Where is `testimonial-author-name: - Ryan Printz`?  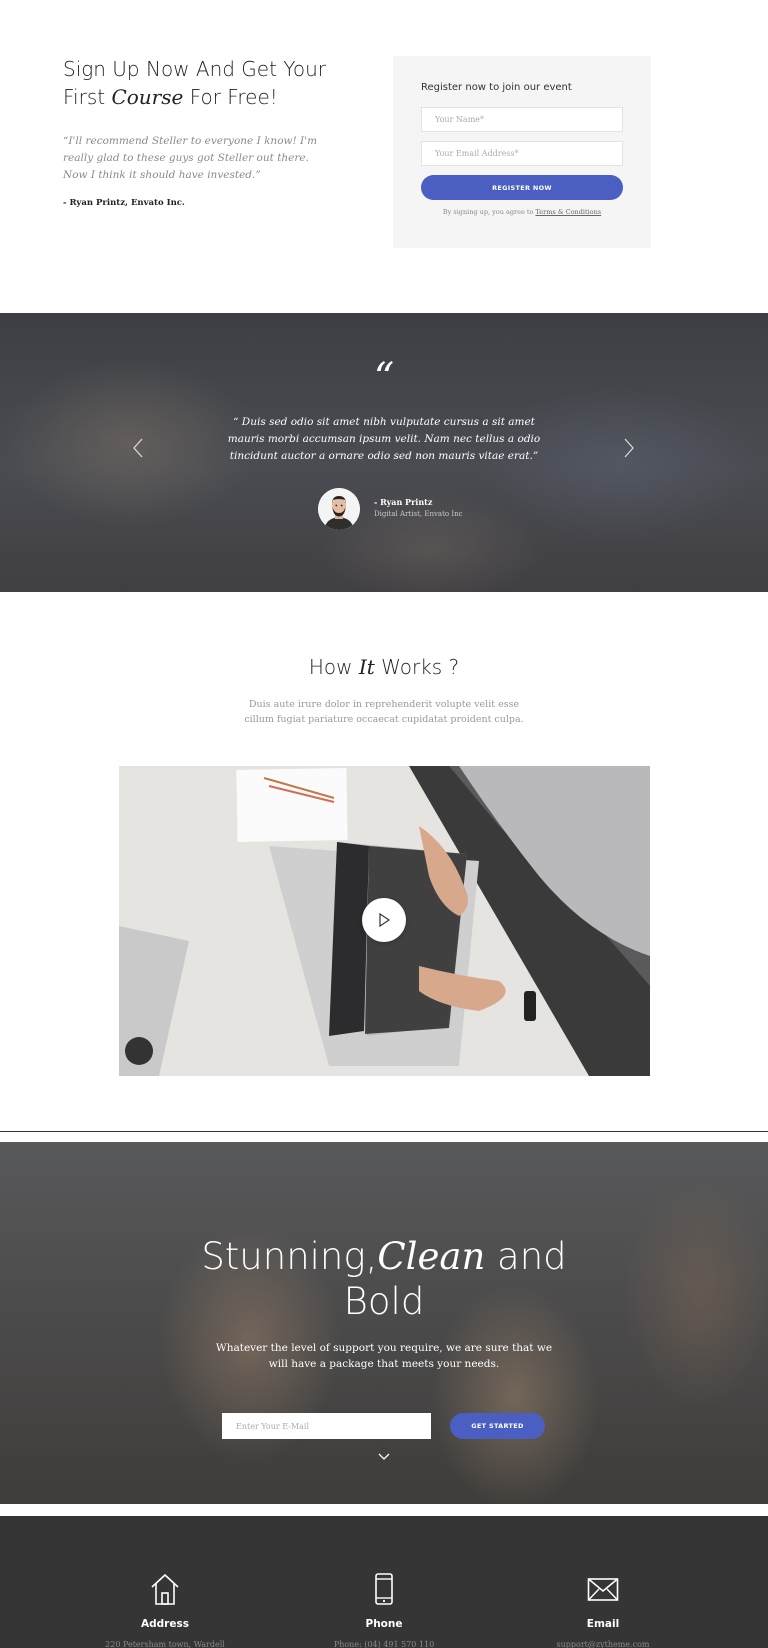 testimonial-author-name: - Ryan Printz is located at coordinates (403, 502).